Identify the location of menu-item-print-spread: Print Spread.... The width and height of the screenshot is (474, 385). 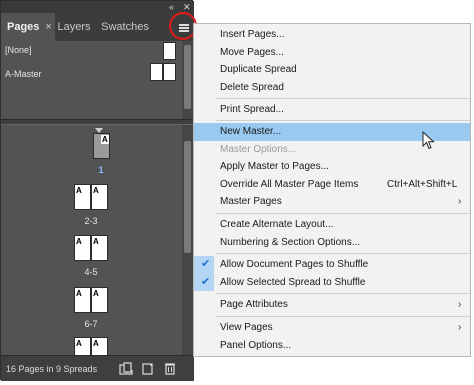
(332, 110).